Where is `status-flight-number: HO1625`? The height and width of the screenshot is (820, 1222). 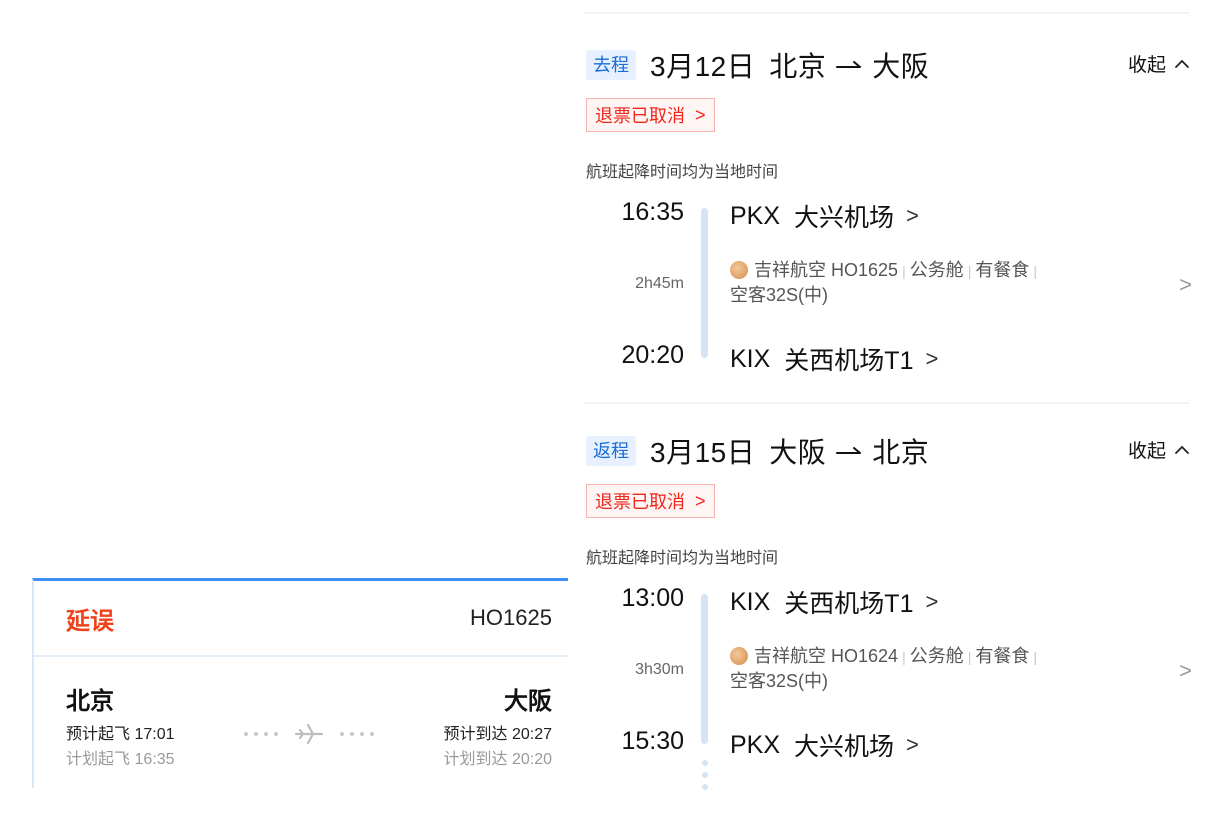
status-flight-number: HO1625 is located at coordinates (511, 617).